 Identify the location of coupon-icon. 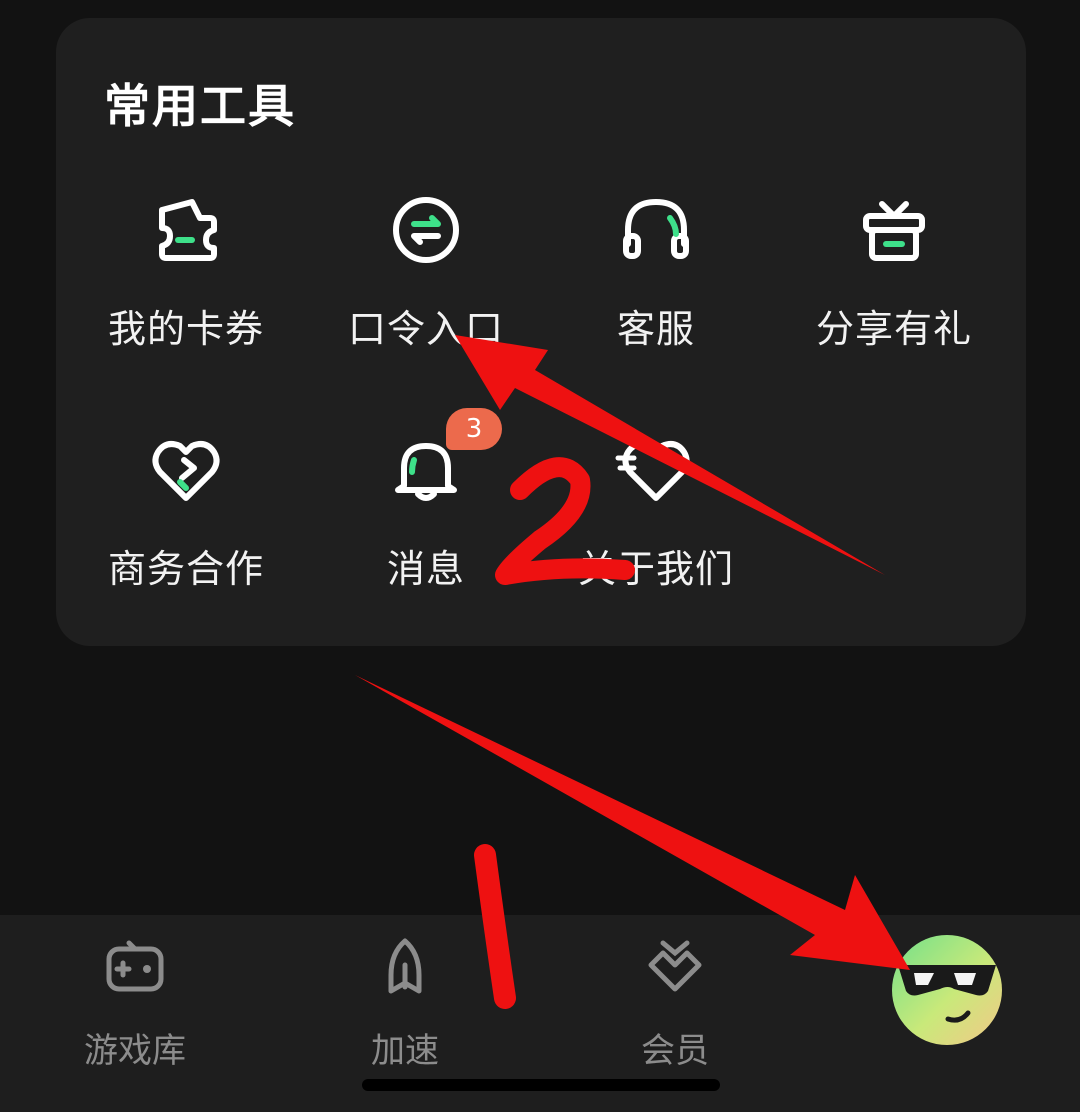
(188, 230).